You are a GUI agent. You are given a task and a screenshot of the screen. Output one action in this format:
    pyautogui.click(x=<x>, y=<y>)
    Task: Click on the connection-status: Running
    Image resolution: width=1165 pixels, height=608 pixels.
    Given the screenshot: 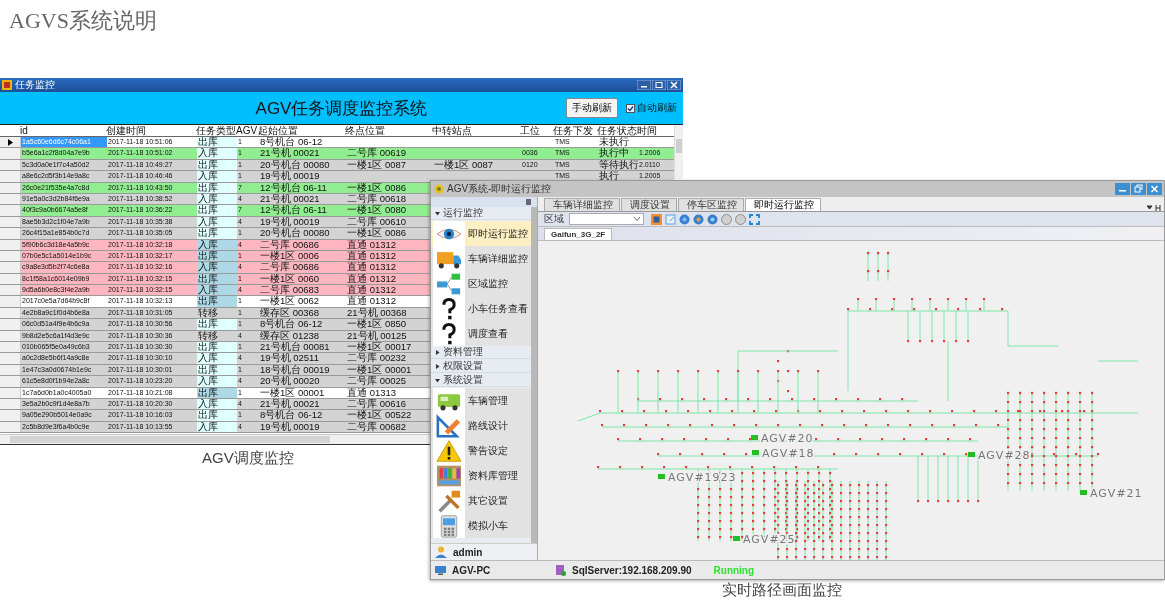 What is the action you would take?
    pyautogui.click(x=734, y=570)
    